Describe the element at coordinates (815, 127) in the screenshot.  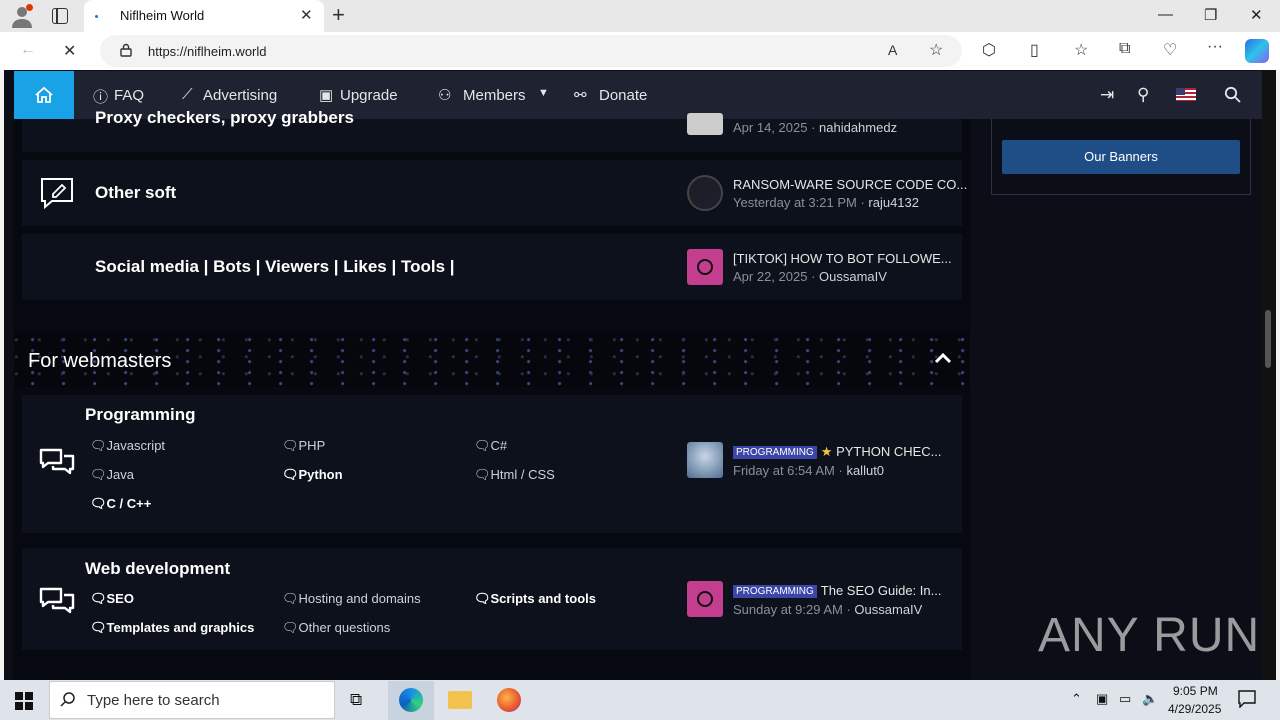
I see `last-post-meta: Apr 14, 2025 · nahidahmedz` at that location.